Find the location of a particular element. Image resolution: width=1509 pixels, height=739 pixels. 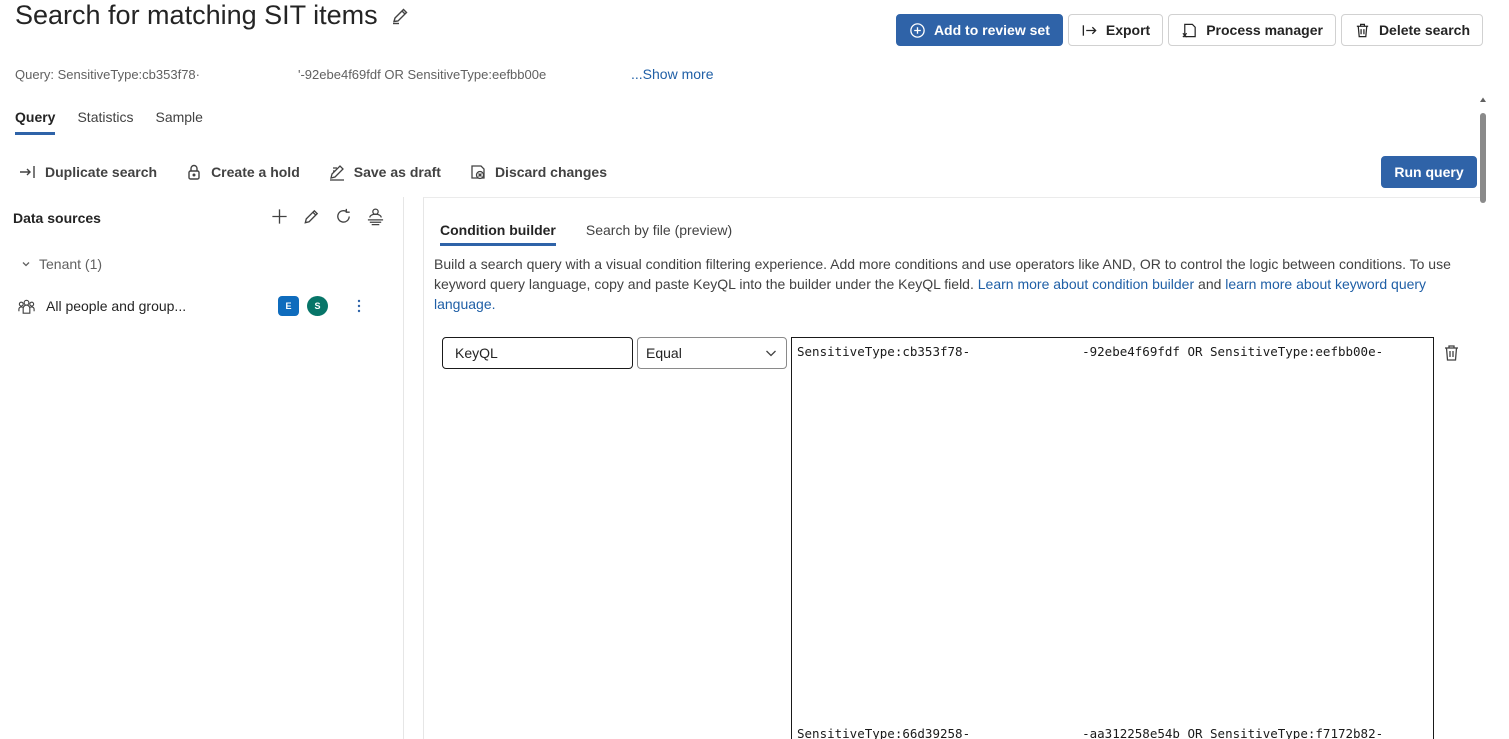

run-query-label: Run query is located at coordinates (1429, 172).